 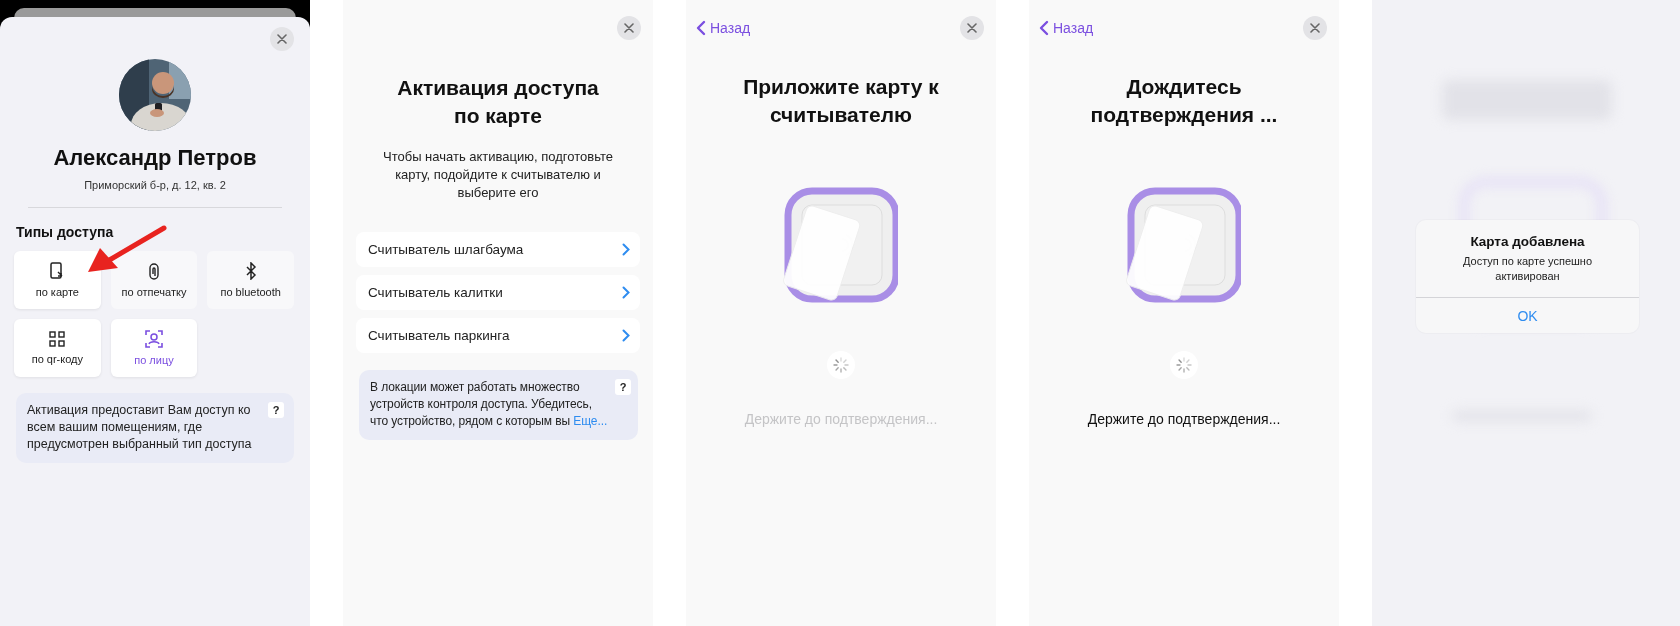 I want to click on face-scan-icon, so click(x=154, y=339).